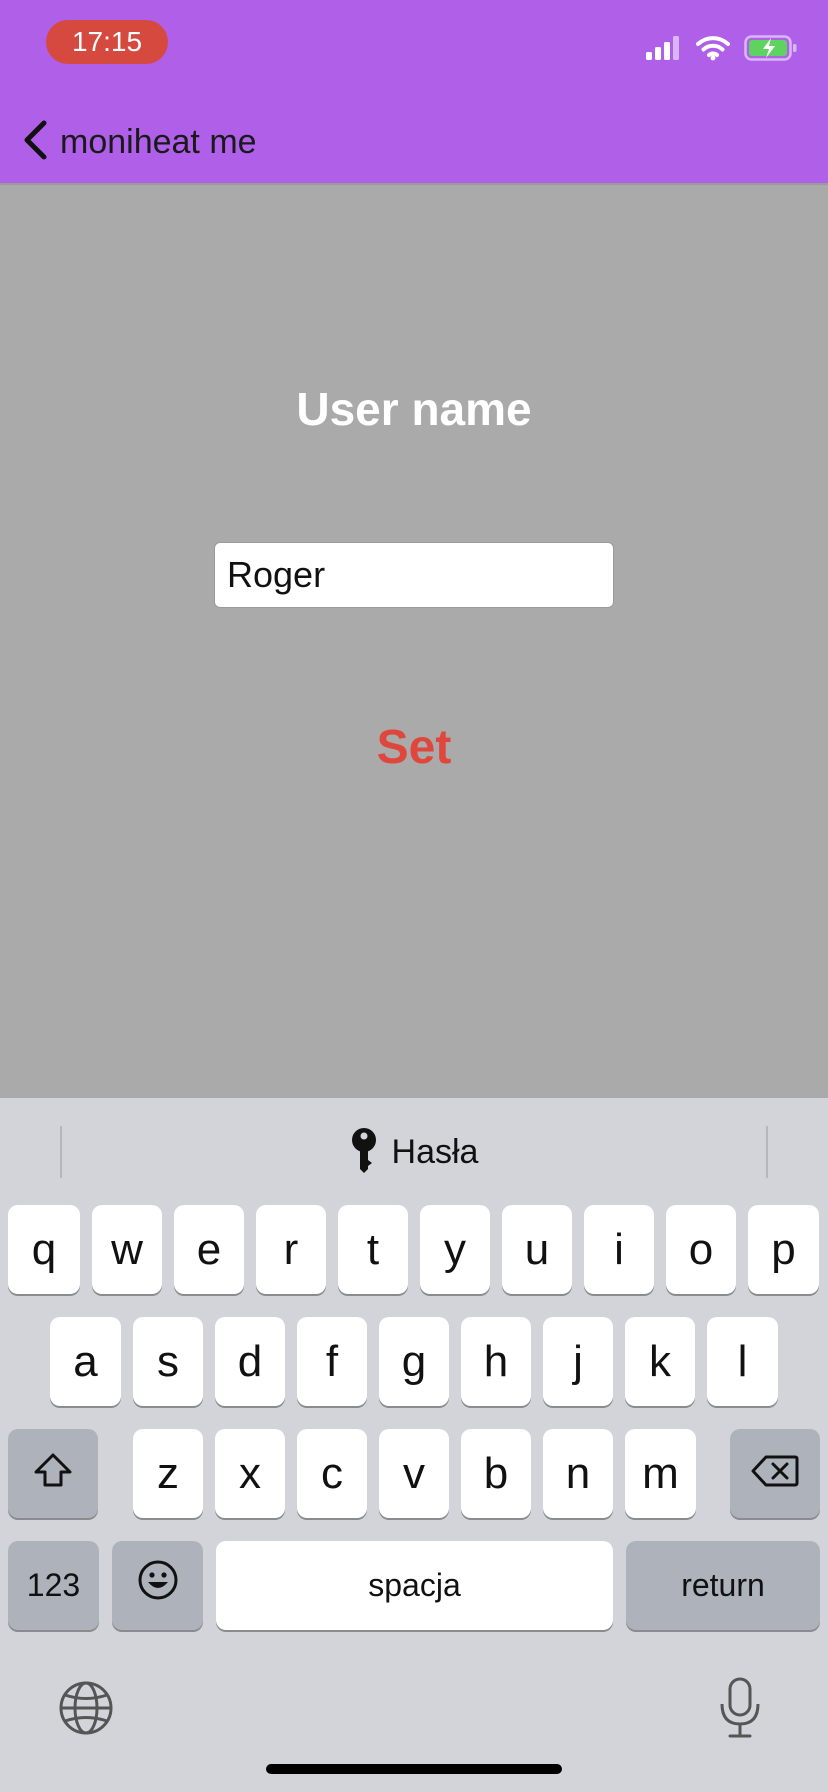  I want to click on shift-arrow-icon, so click(53, 1474).